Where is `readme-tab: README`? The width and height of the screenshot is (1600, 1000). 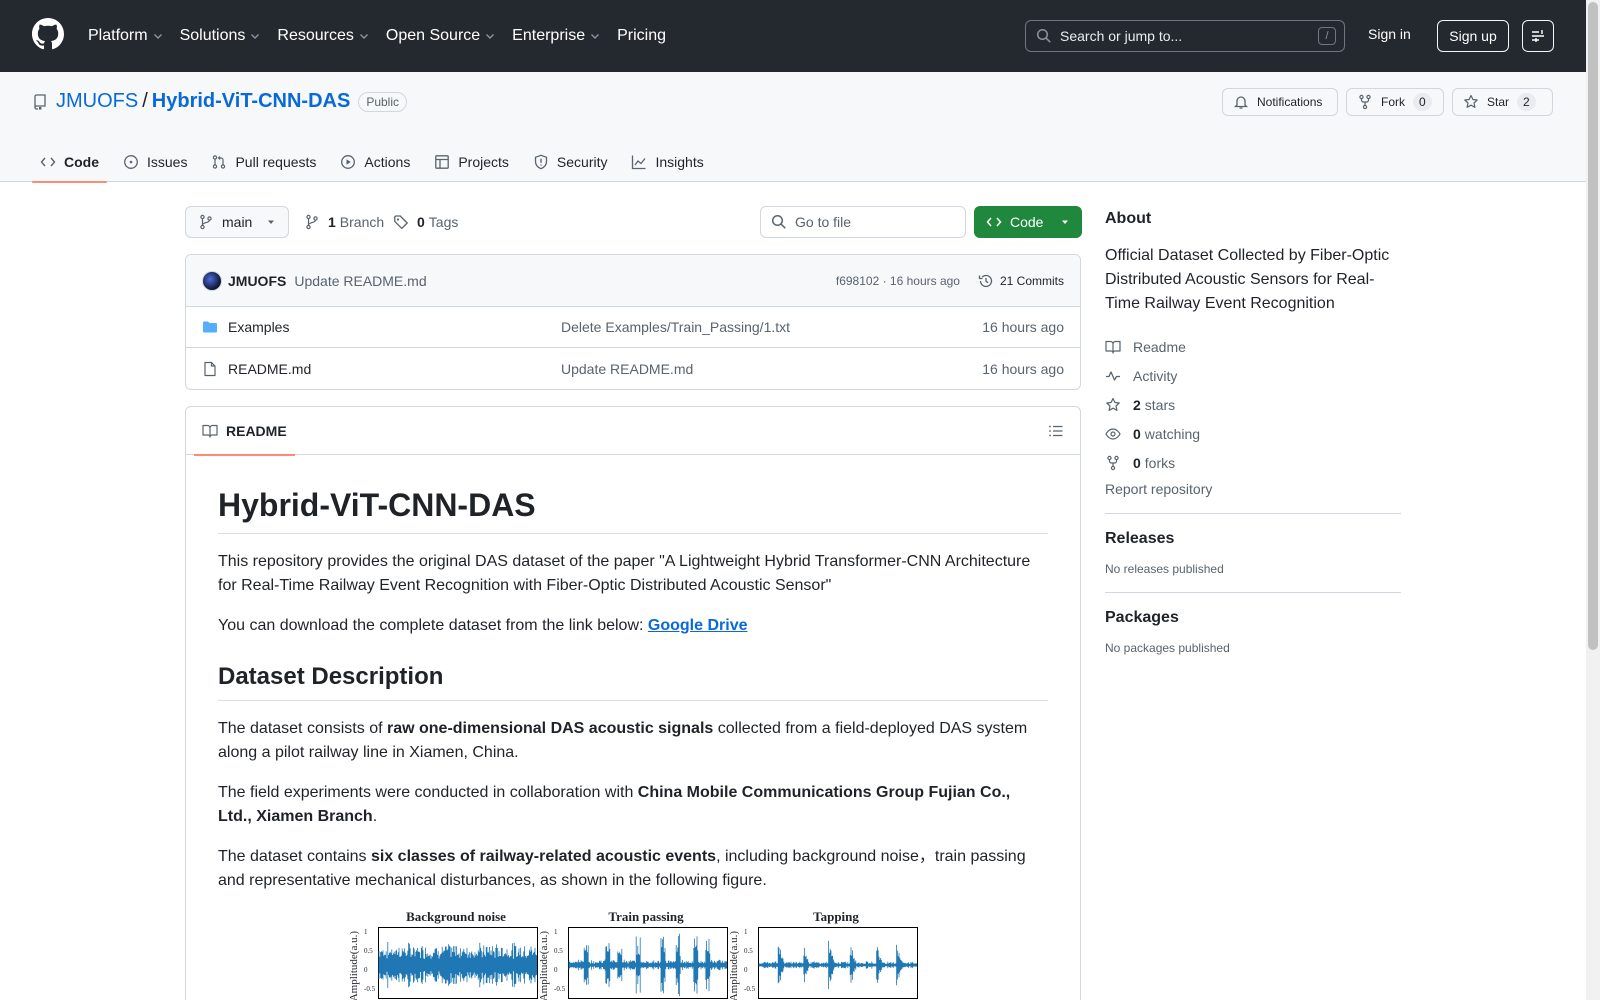 readme-tab: README is located at coordinates (244, 431).